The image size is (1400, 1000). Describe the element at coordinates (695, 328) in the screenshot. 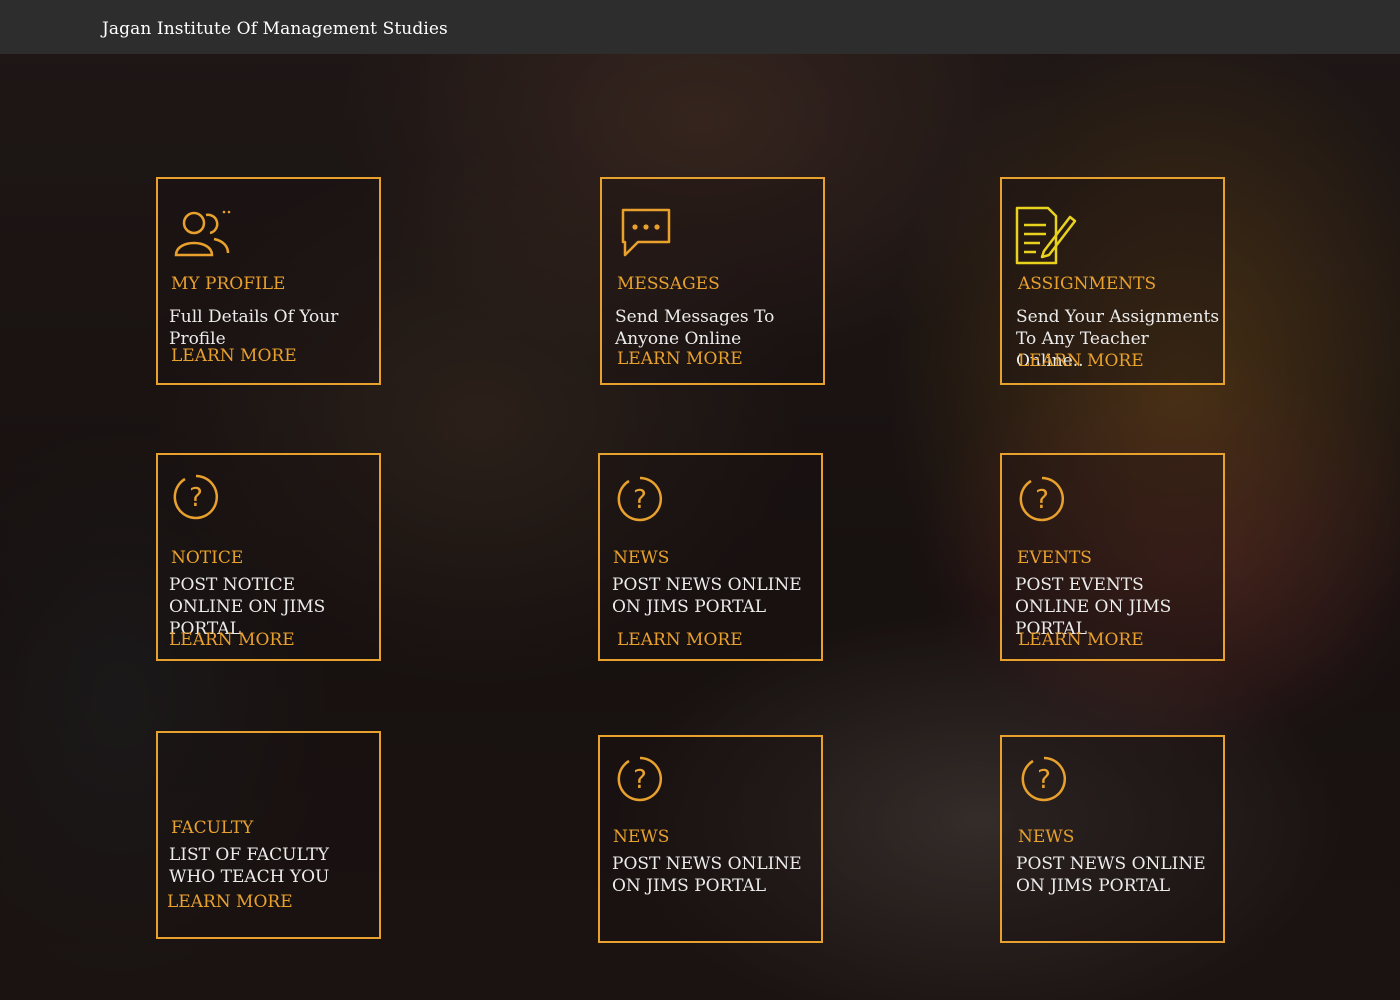

I see `card-description: Send Messages To Anyone Online` at that location.